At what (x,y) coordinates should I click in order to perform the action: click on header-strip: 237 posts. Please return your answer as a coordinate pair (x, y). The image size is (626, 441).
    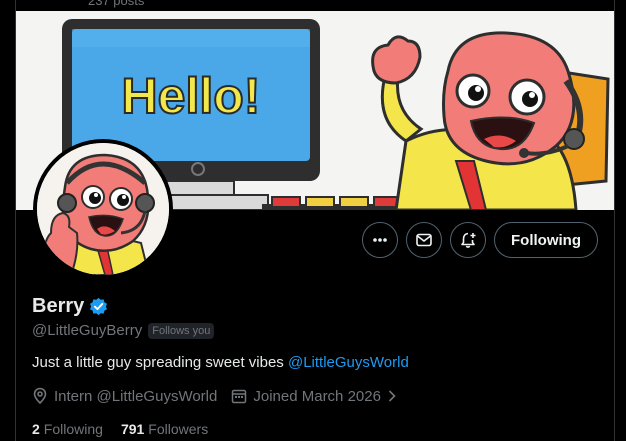
    Looking at the image, I should click on (315, 5).